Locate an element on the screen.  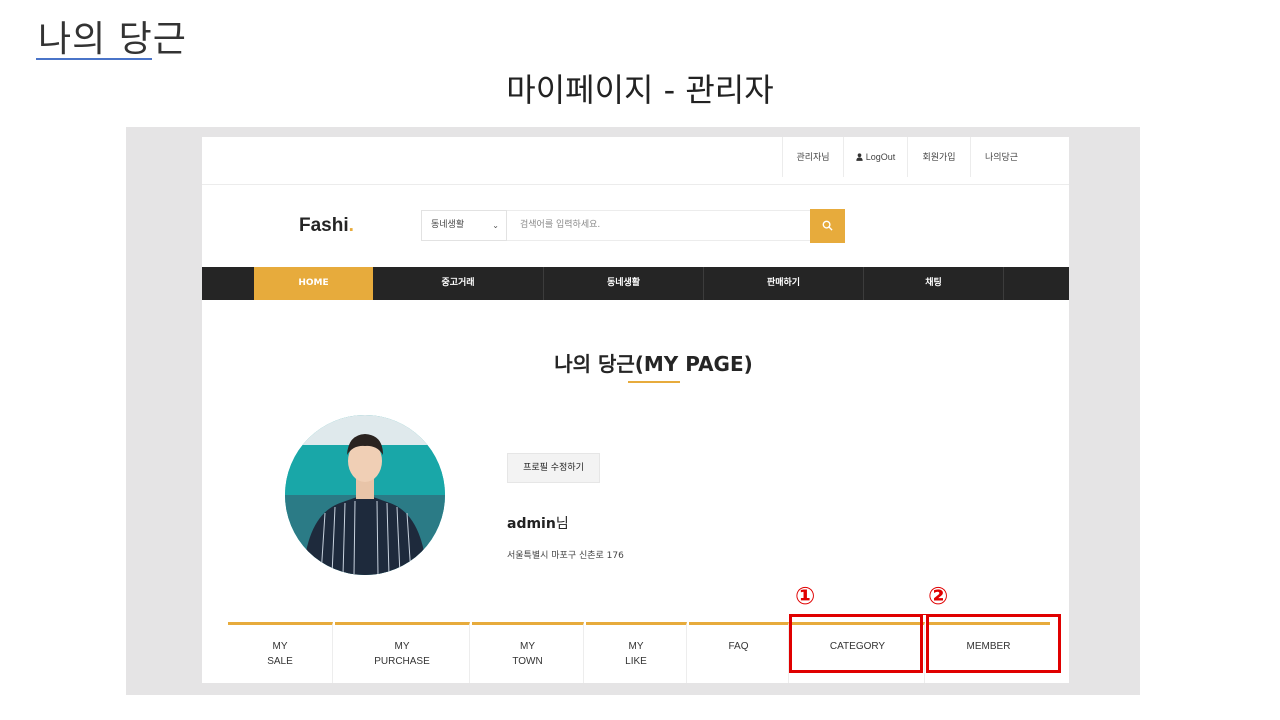
nav-sell-label: 판매하기 is located at coordinates (783, 283).